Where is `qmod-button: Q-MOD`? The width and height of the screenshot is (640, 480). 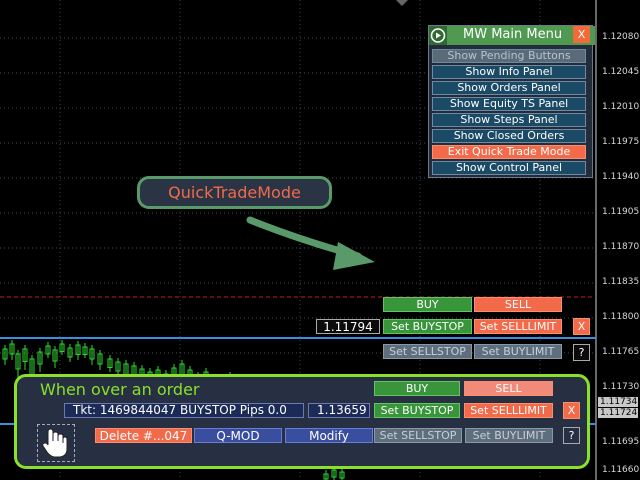 qmod-button: Q-MOD is located at coordinates (238, 435).